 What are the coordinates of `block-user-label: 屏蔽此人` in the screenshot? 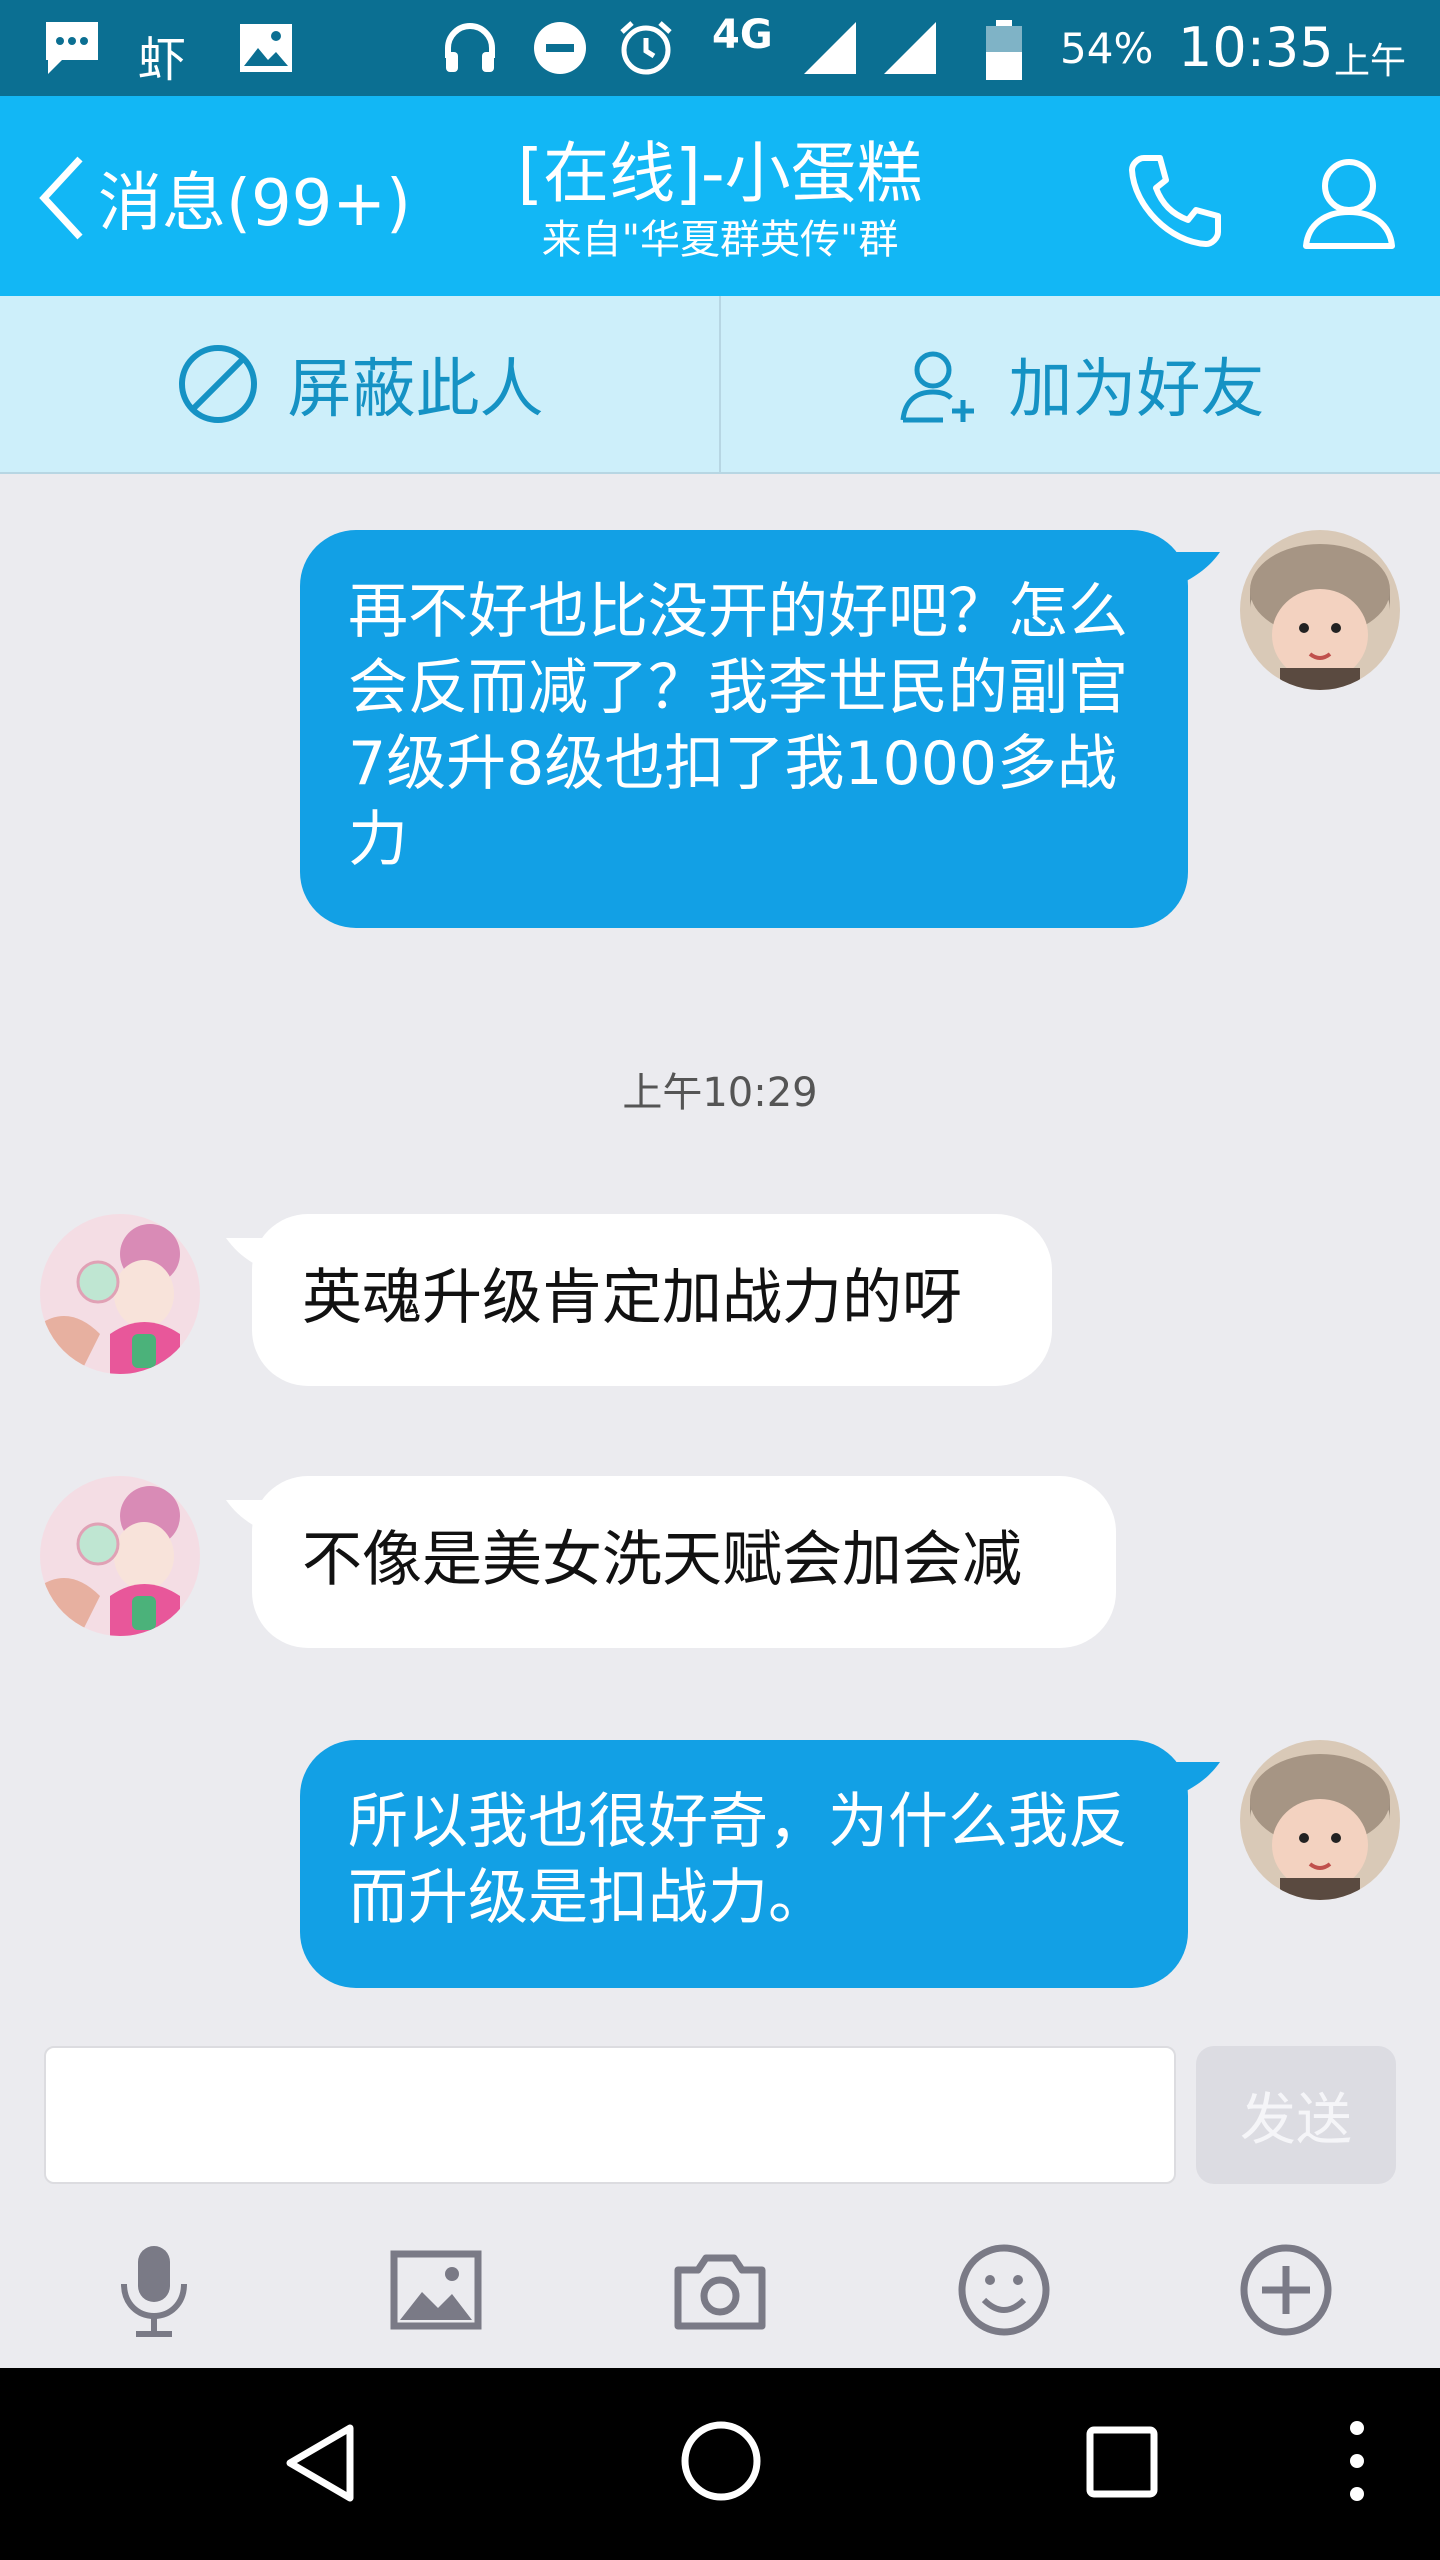 It's located at (415, 390).